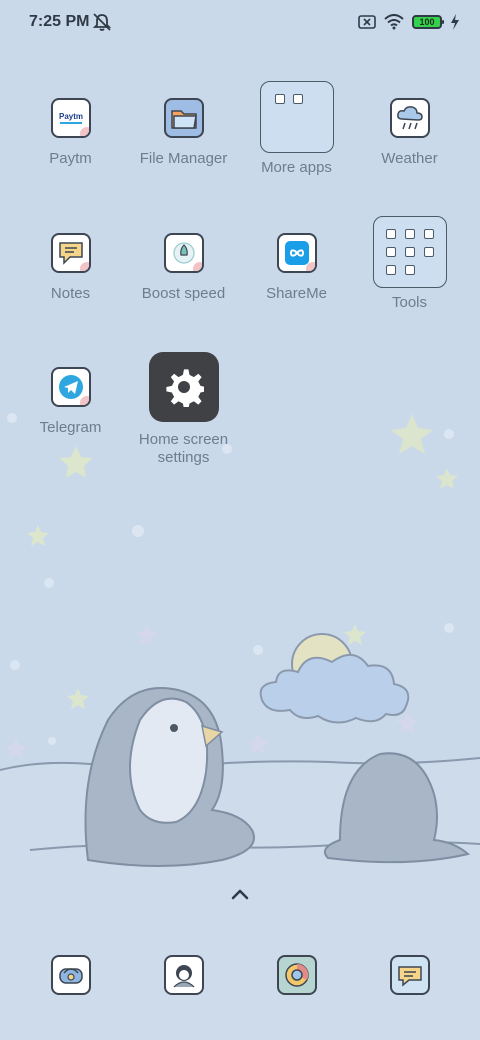 The width and height of the screenshot is (480, 1040). I want to click on chevron-up-icon, so click(240, 894).